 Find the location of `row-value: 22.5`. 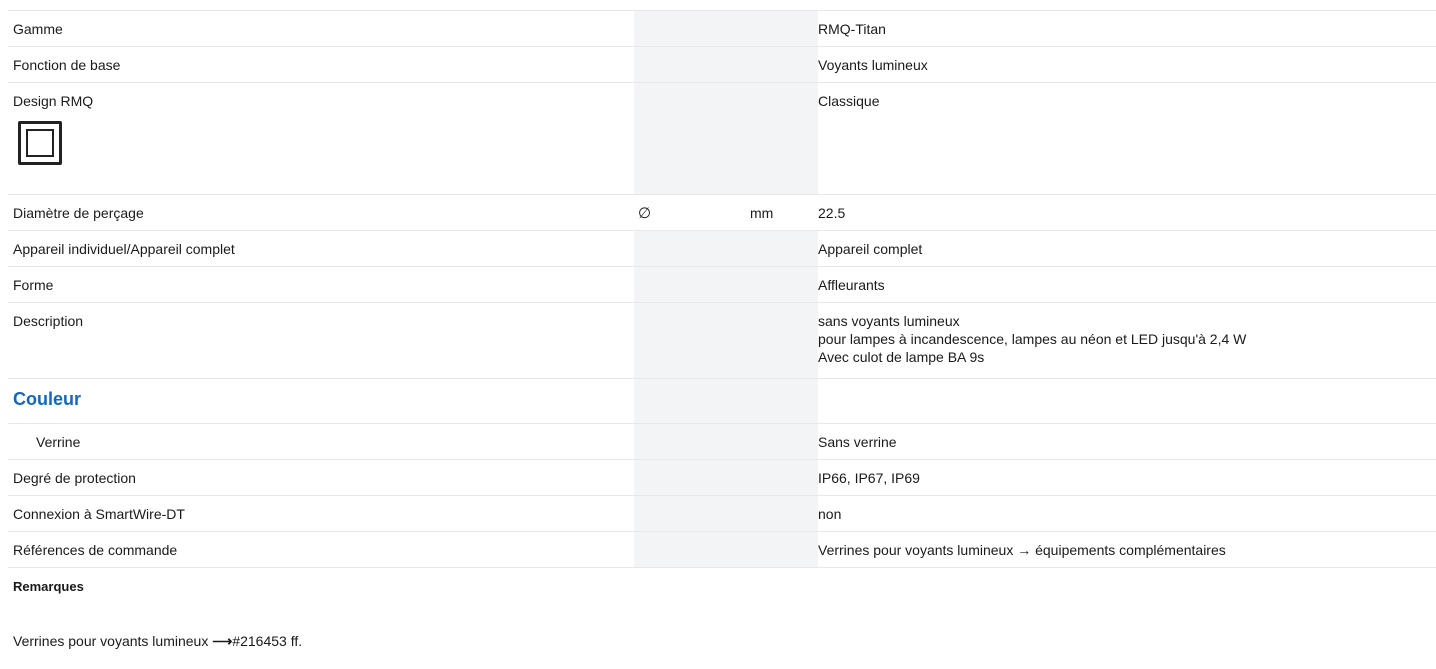

row-value: 22.5 is located at coordinates (1127, 212).